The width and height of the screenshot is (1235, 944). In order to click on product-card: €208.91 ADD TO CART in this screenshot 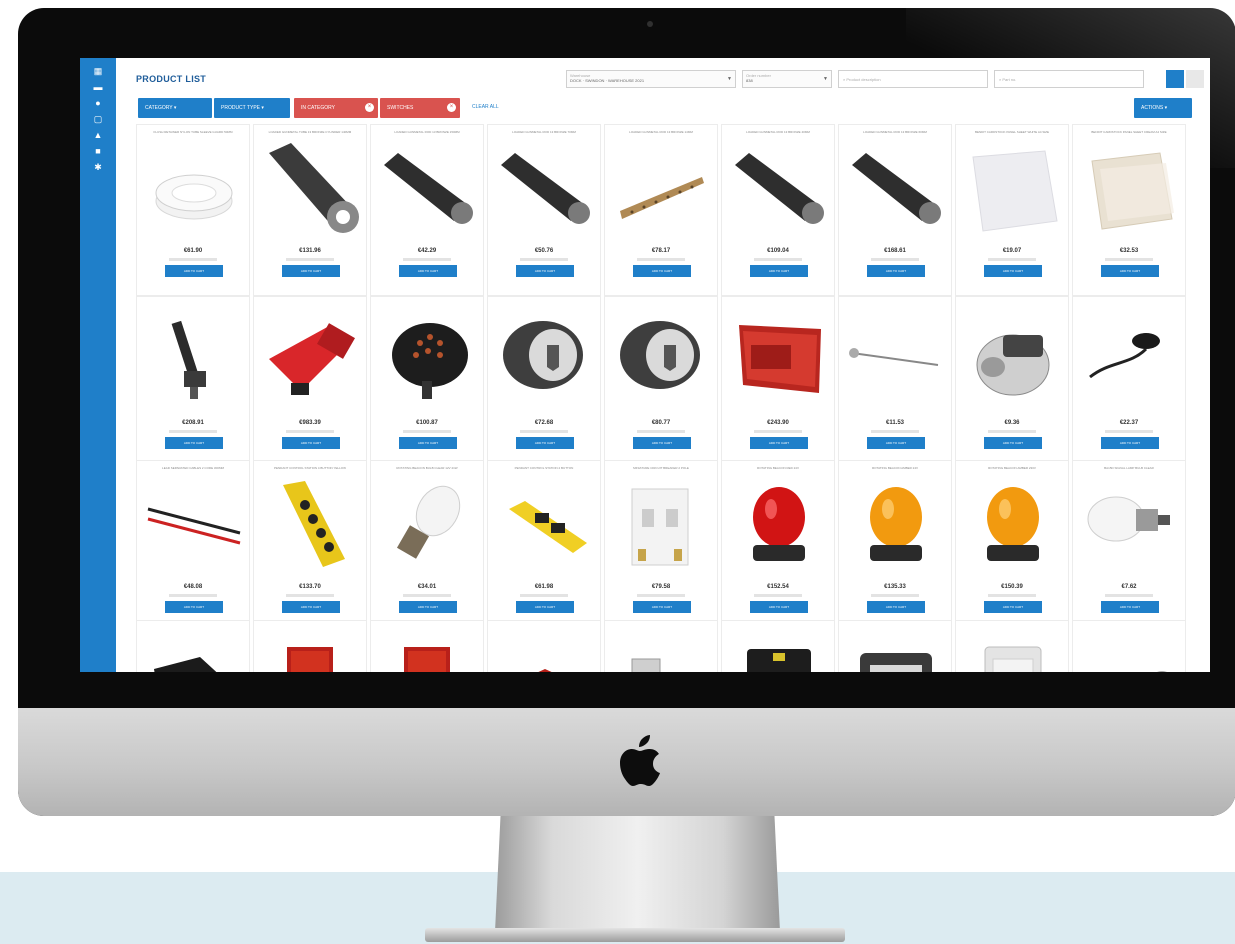, I will do `click(193, 382)`.